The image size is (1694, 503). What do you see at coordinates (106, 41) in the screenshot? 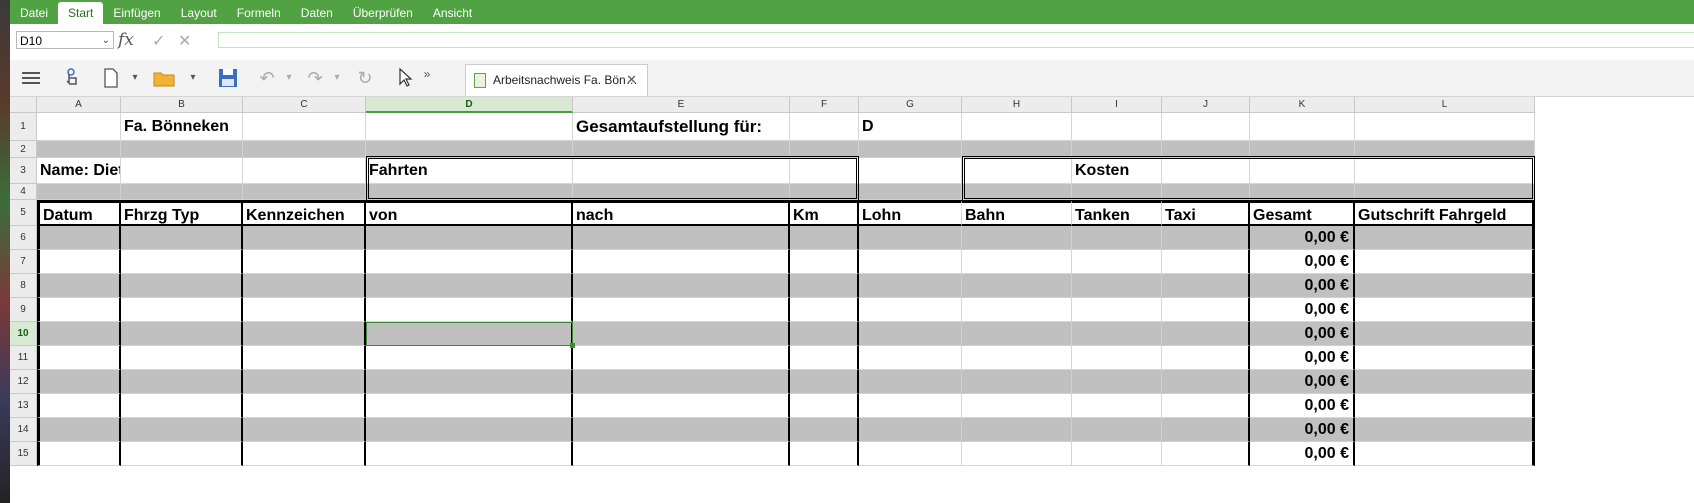
I see `chevron-down-icon: ⌄` at bounding box center [106, 41].